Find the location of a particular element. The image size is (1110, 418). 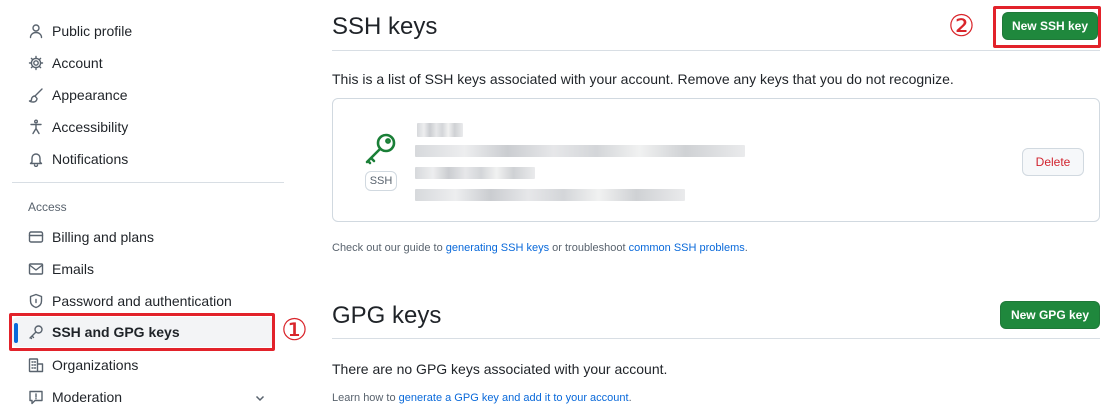

sidebar-item-label: Appearance is located at coordinates (90, 95).